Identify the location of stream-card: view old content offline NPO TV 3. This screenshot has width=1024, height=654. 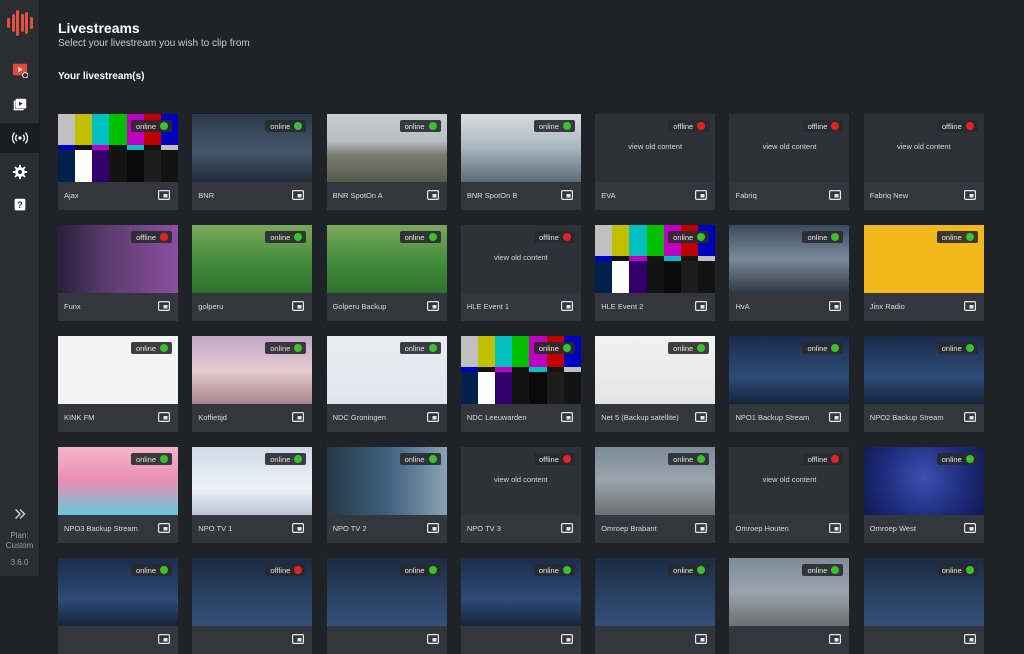
(520, 495).